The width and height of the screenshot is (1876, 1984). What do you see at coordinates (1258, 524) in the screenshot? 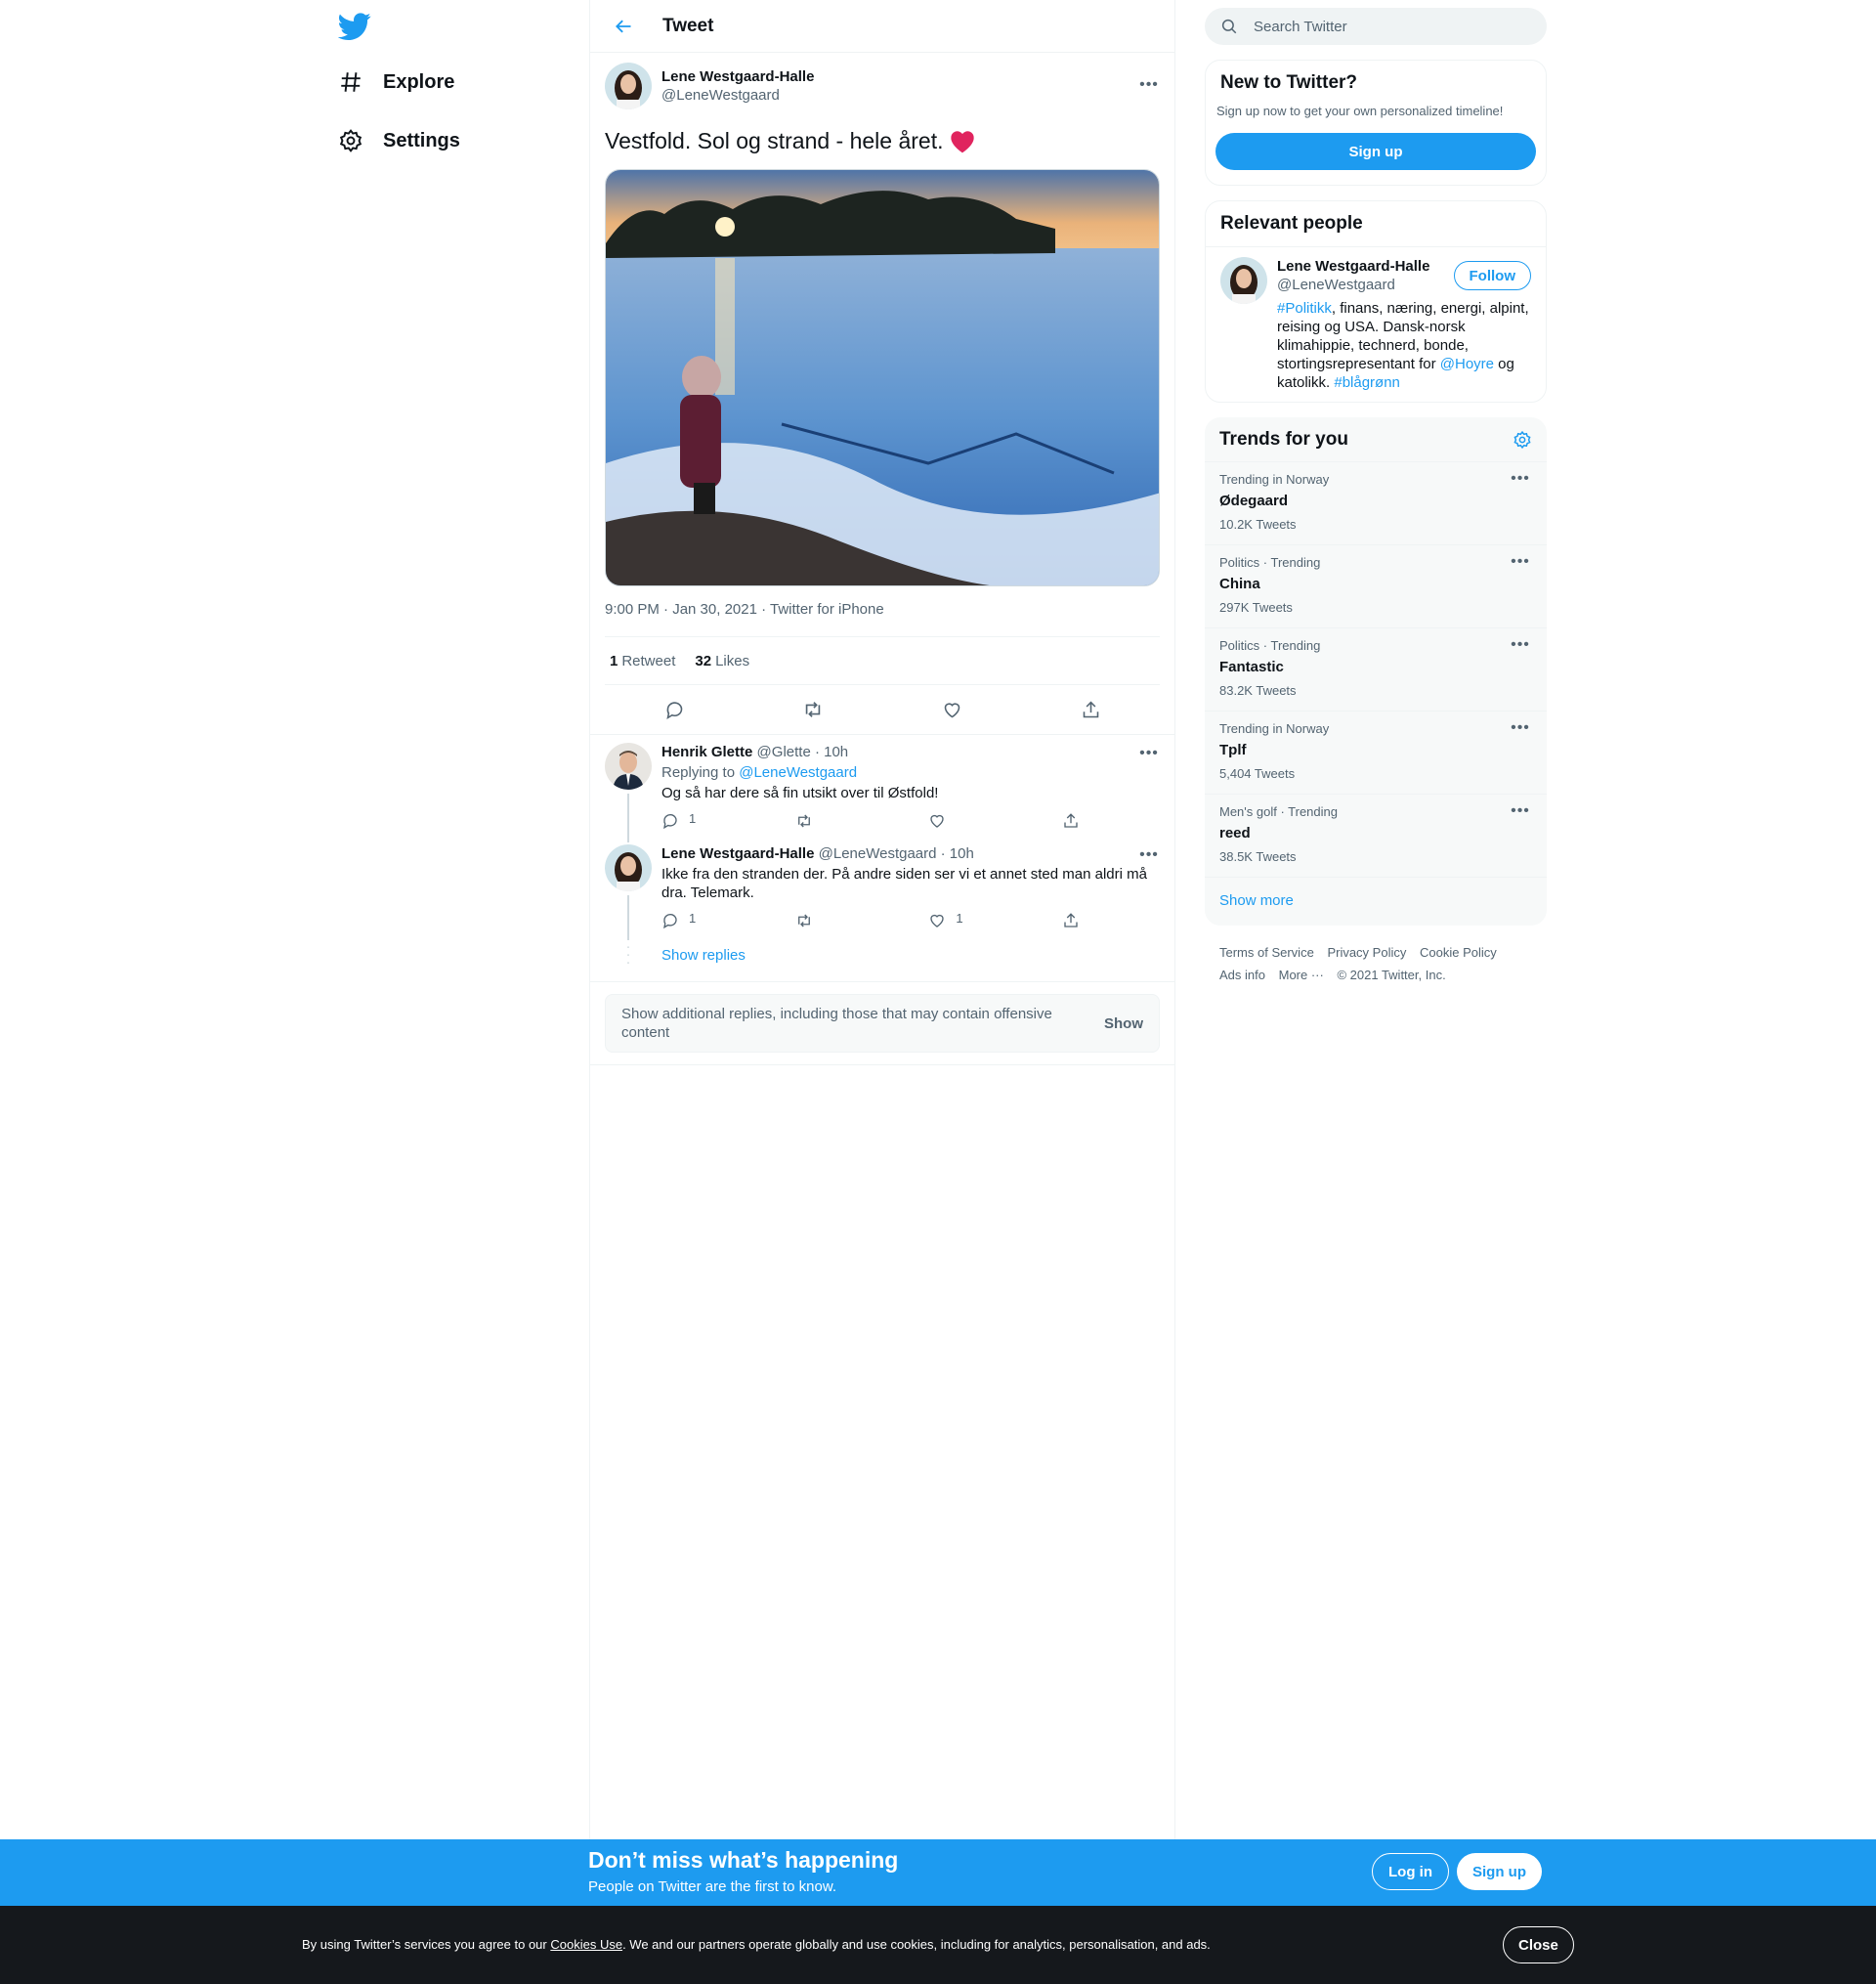
I see `trend-count: 10.2K Tweets` at bounding box center [1258, 524].